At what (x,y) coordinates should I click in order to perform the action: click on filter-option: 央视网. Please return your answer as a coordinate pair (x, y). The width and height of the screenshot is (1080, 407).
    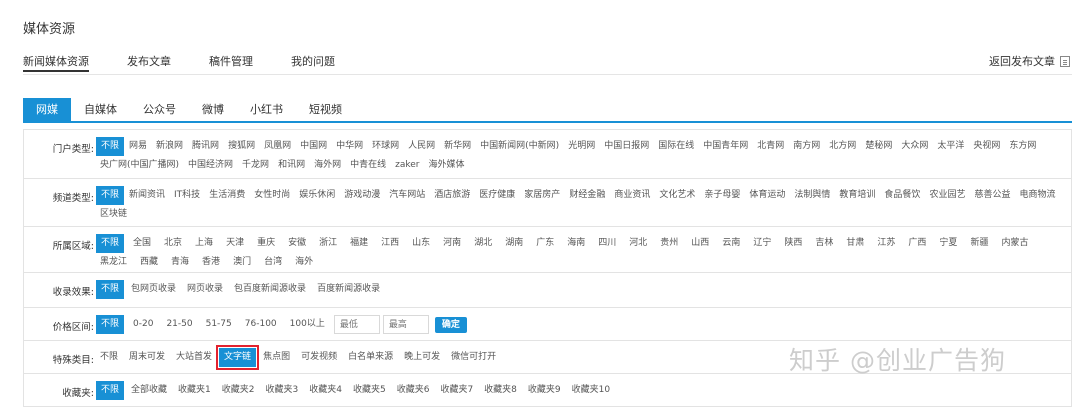
    Looking at the image, I should click on (986, 146).